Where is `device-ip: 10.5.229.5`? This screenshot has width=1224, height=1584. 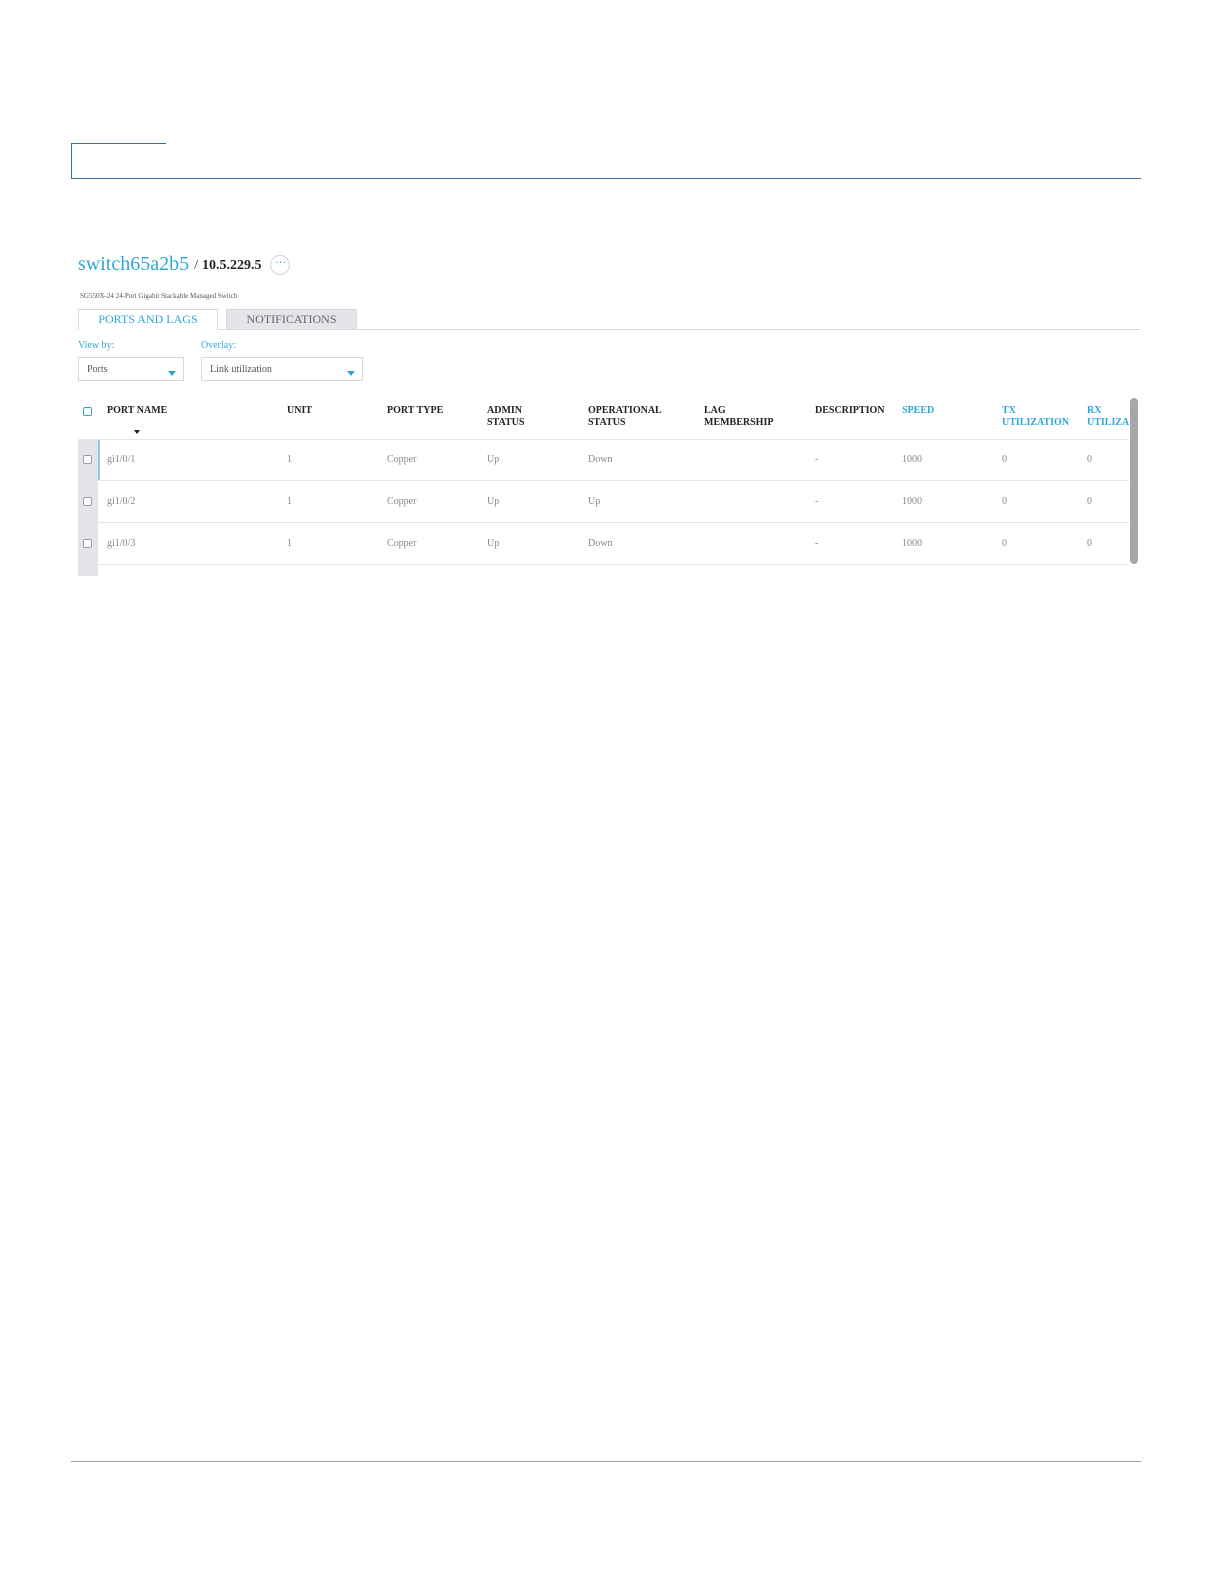
device-ip: 10.5.229.5 is located at coordinates (231, 265).